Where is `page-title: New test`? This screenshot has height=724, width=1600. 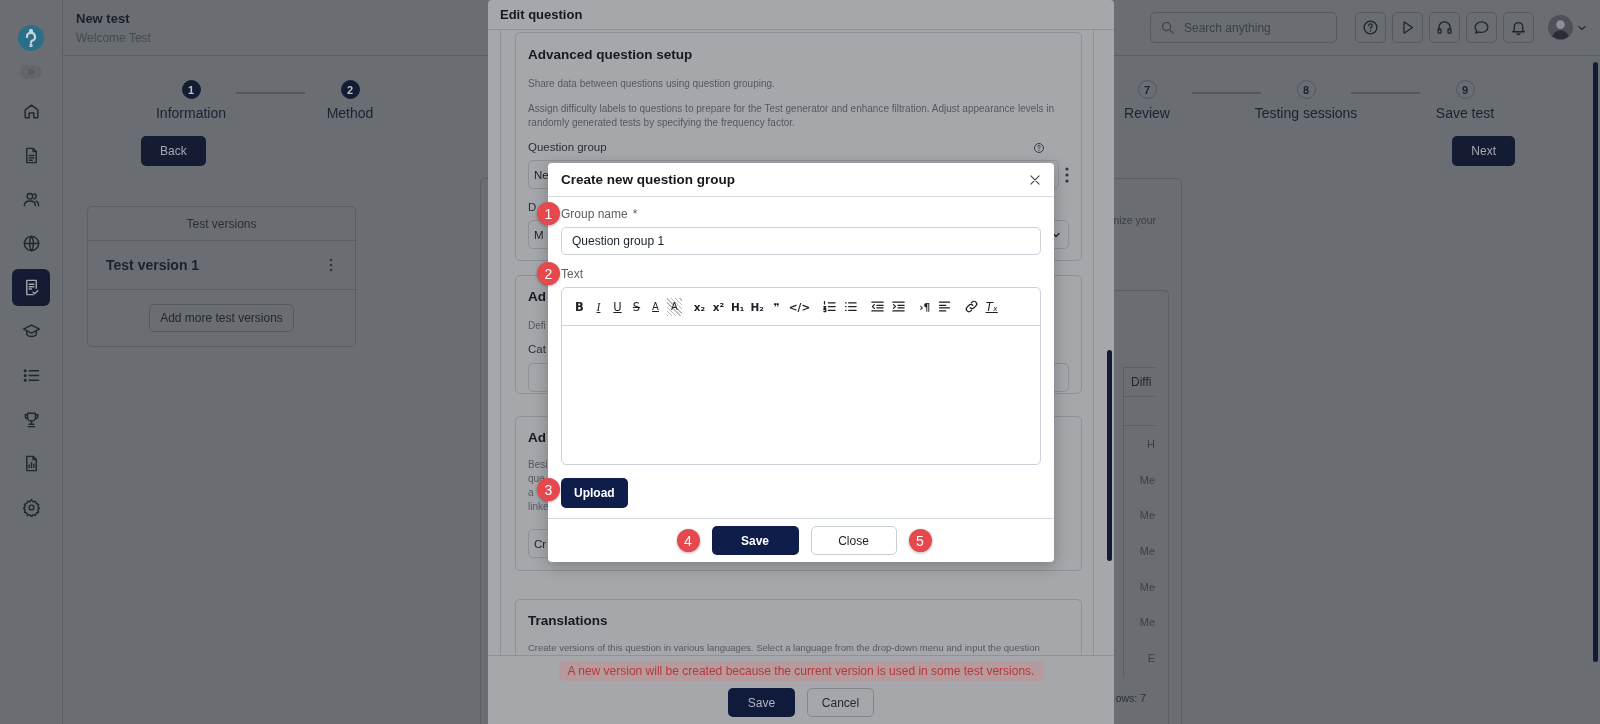 page-title: New test is located at coordinates (103, 18).